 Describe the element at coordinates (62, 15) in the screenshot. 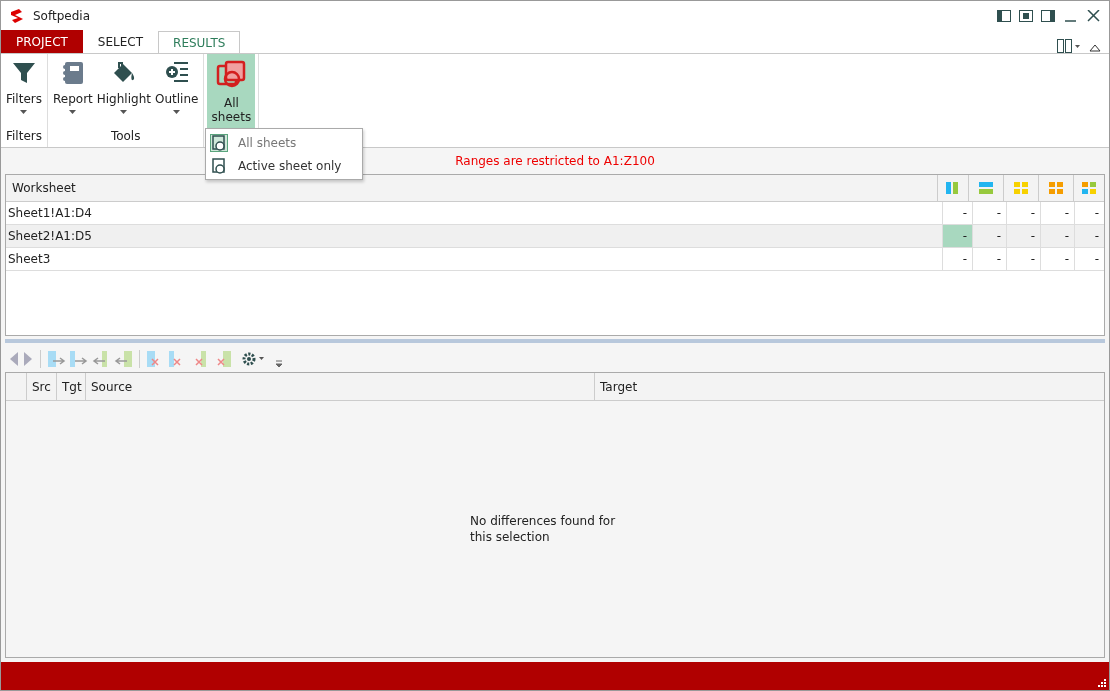

I see `window-title: Softpedia` at that location.